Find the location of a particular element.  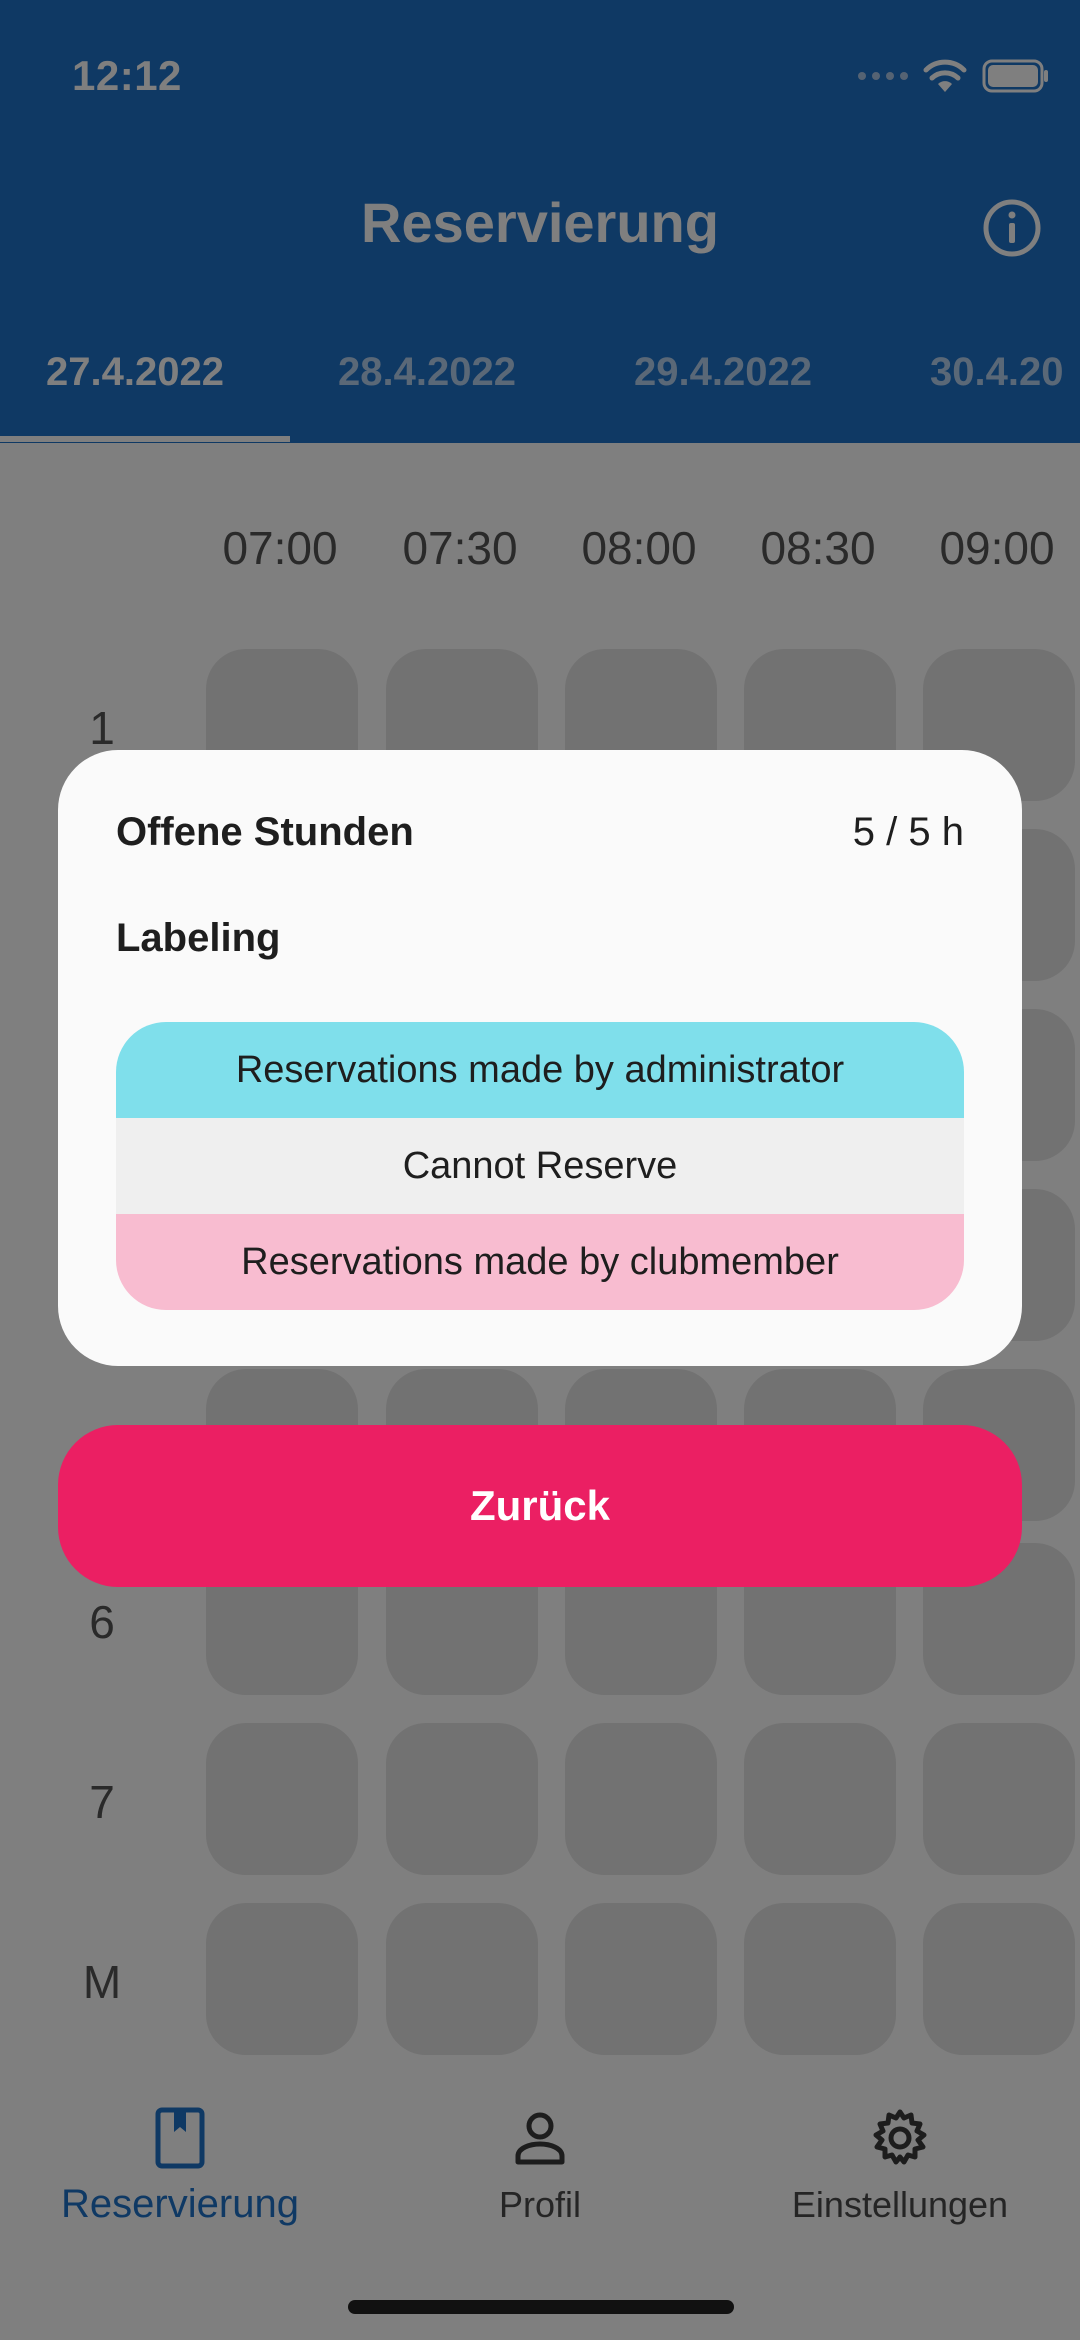

legend-item-clubmember: Reservations made by clubmember is located at coordinates (540, 1262).